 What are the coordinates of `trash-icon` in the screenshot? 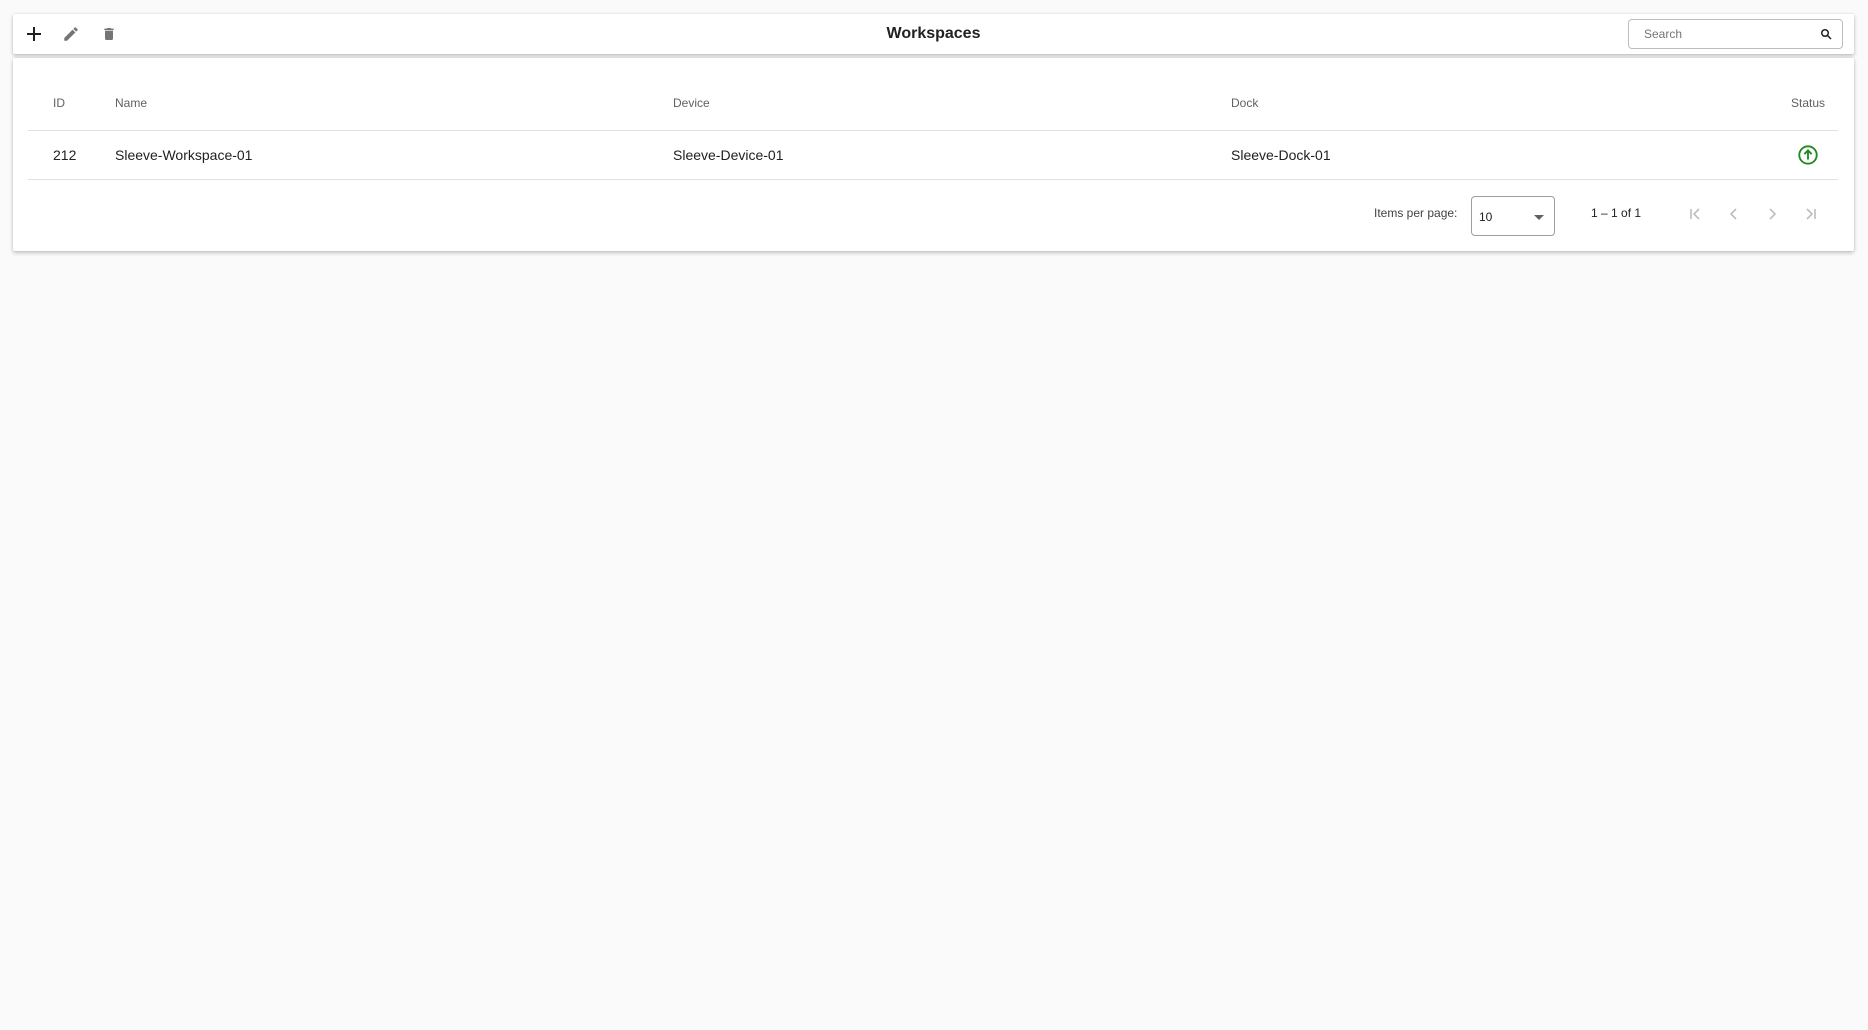 It's located at (109, 34).